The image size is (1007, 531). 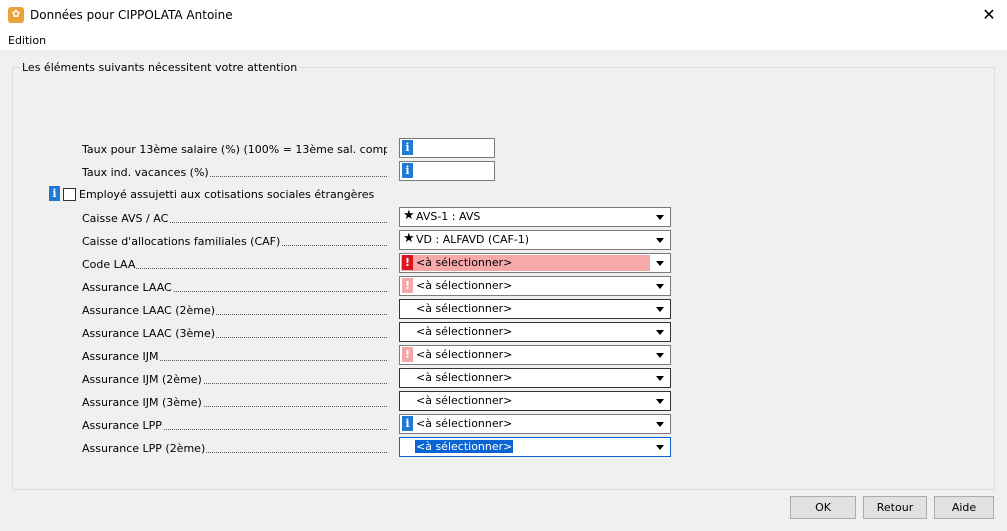 What do you see at coordinates (964, 507) in the screenshot?
I see `aide-button: Aide` at bounding box center [964, 507].